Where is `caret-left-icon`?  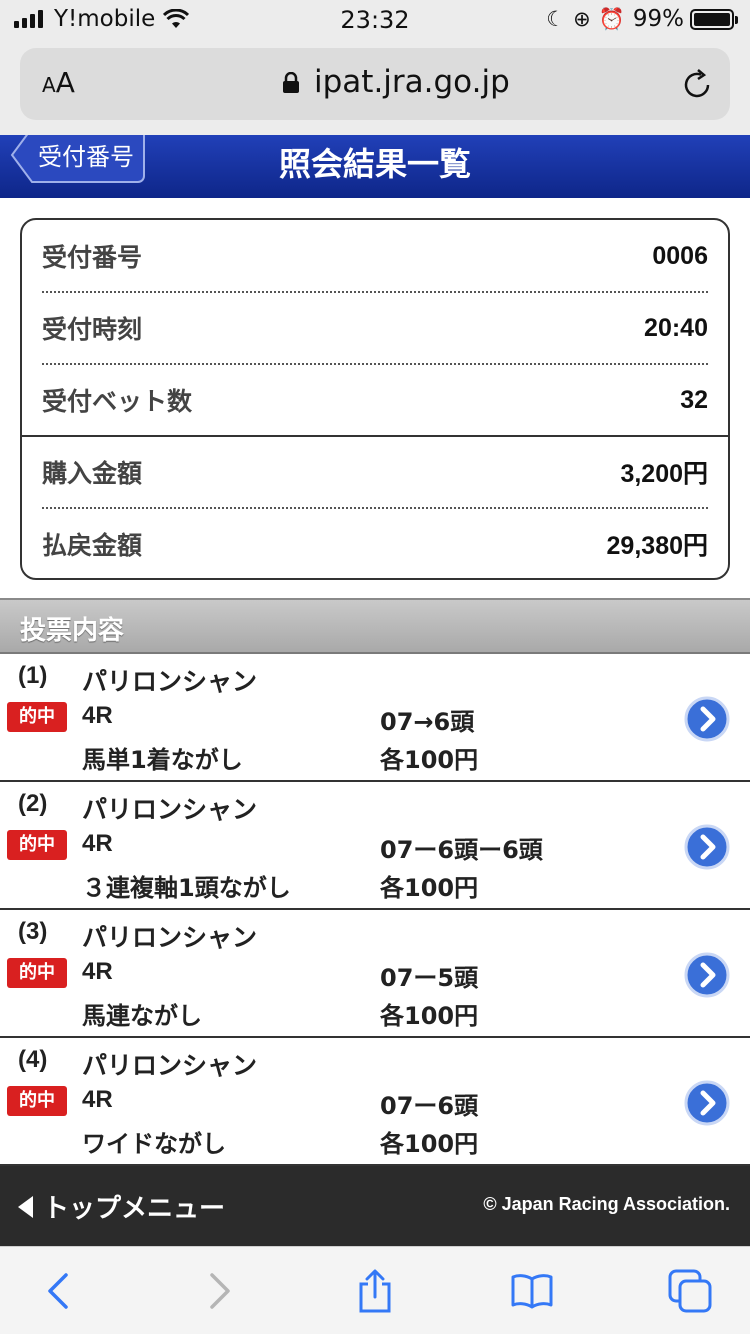 caret-left-icon is located at coordinates (25, 1206).